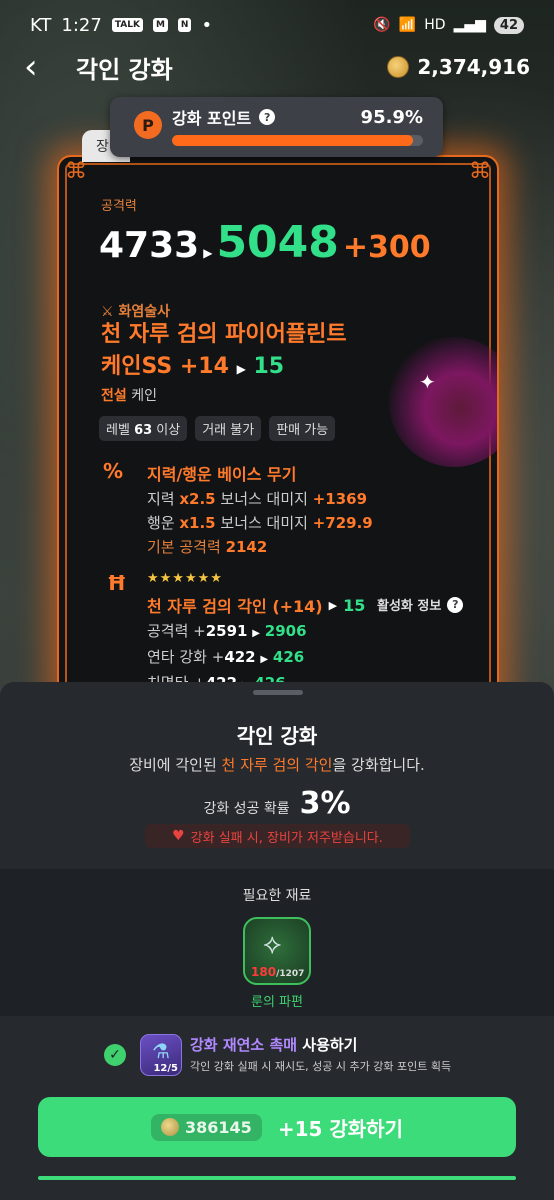  I want to click on tag-list: 레벨 63 이상 거래 불가 판매 가능, so click(217, 428).